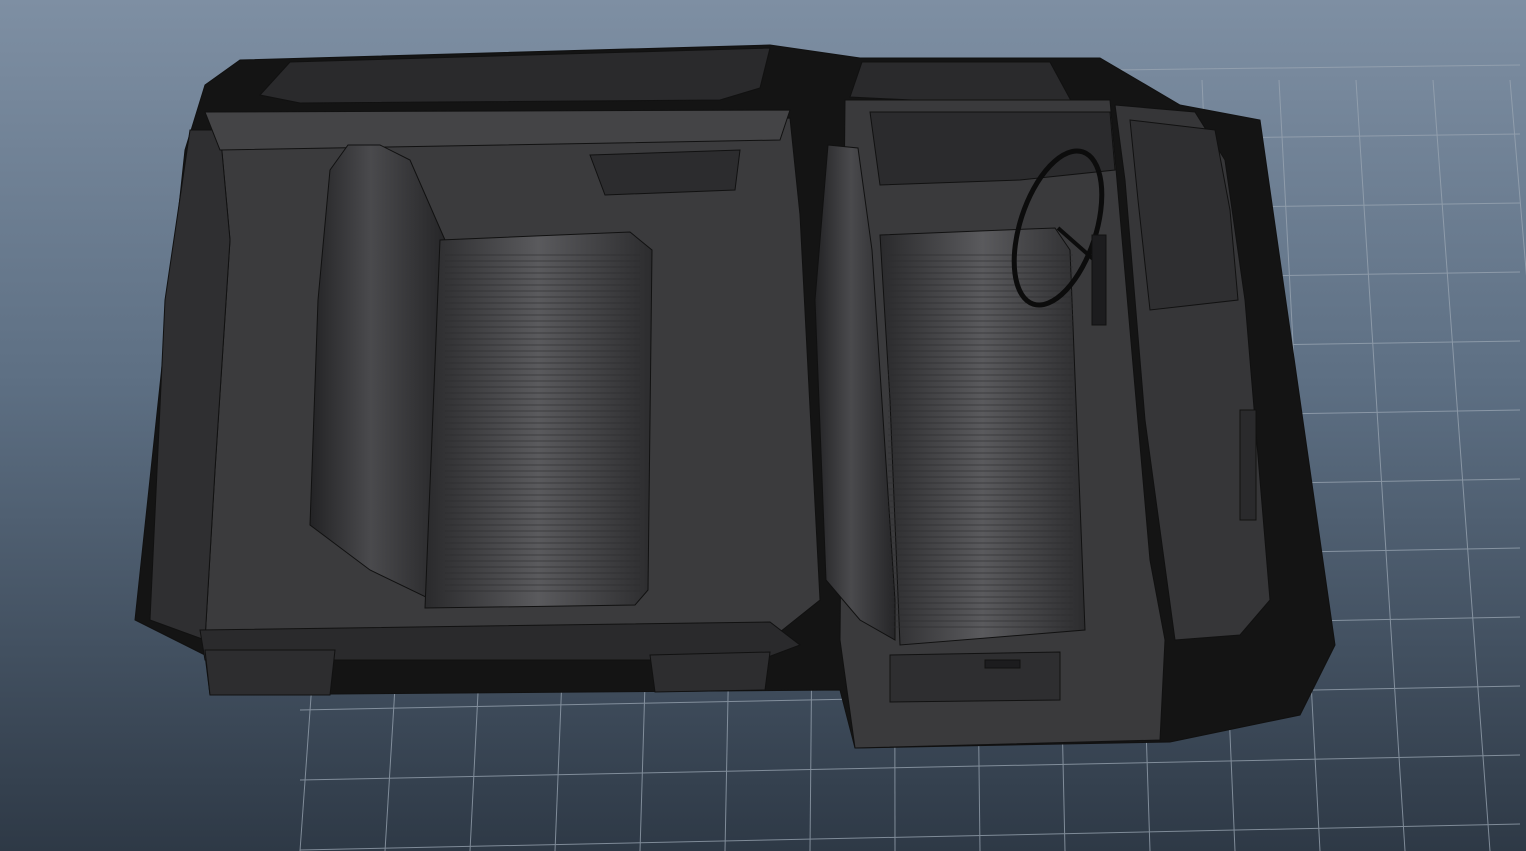 The image size is (1526, 851). I want to click on front-step, so click(975, 677).